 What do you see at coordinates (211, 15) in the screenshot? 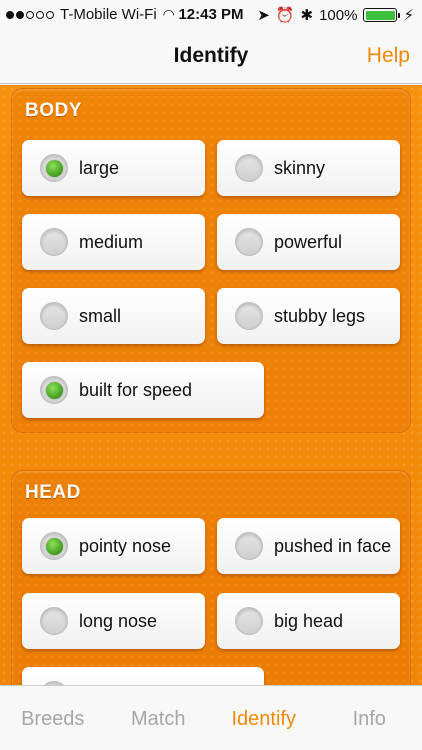
I see `status-bar: T-Mobile Wi-Fi ◠ 12:43 PM ➤ ⏰ ✱ 100% ⚡` at bounding box center [211, 15].